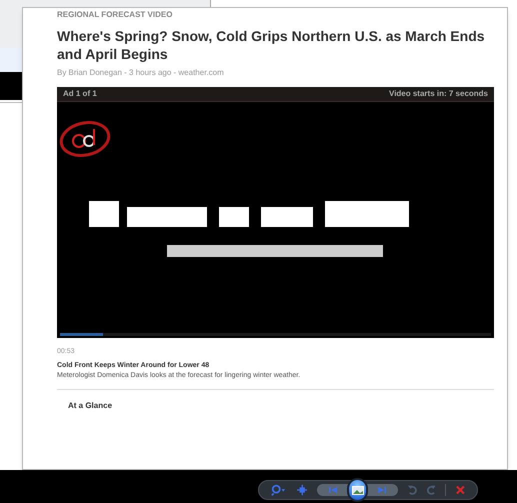 The height and width of the screenshot is (503, 517). I want to click on previous-icon, so click(333, 490).